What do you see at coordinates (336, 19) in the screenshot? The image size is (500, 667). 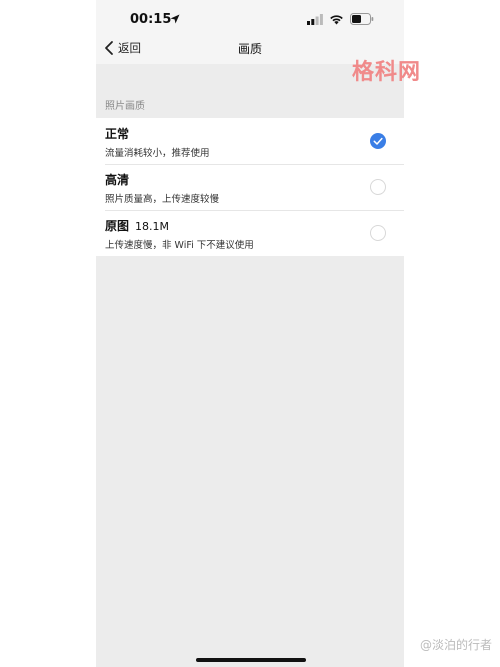 I see `wifi-icon` at bounding box center [336, 19].